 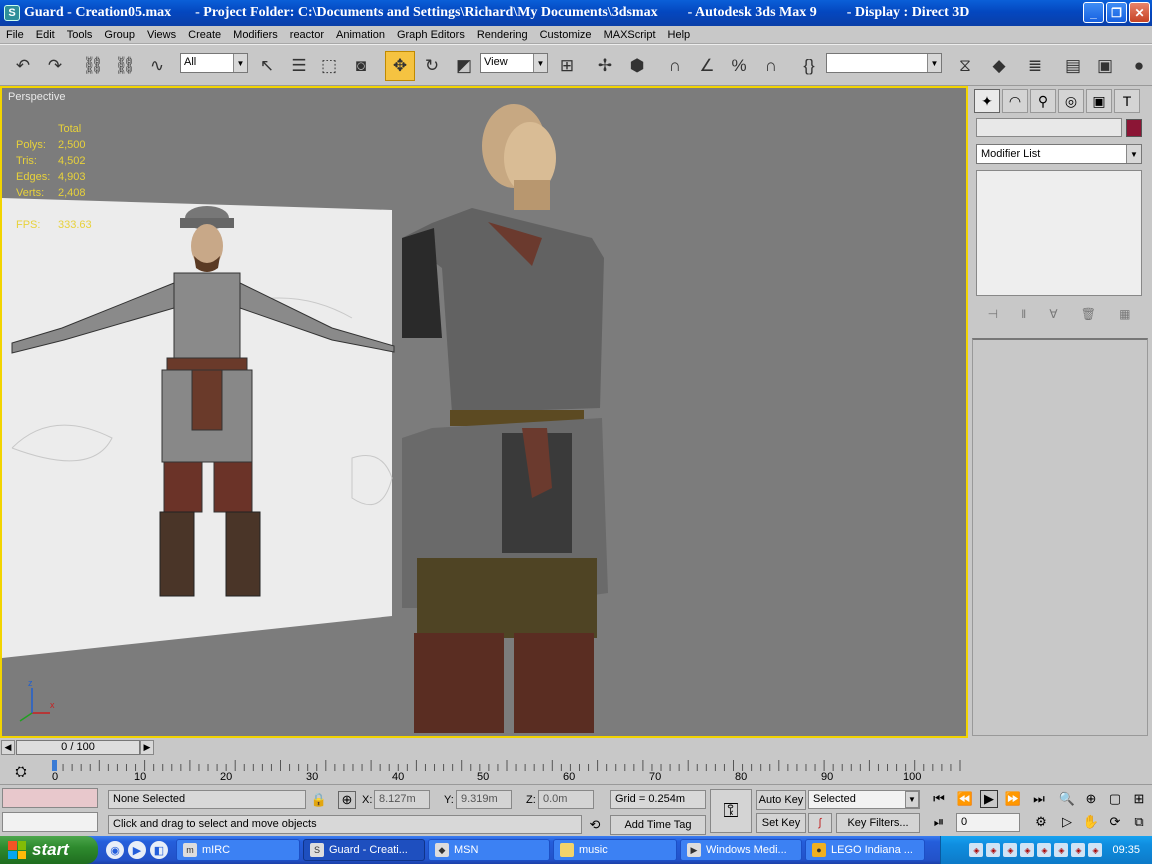 I want to click on menu-views: Views, so click(x=161, y=35).